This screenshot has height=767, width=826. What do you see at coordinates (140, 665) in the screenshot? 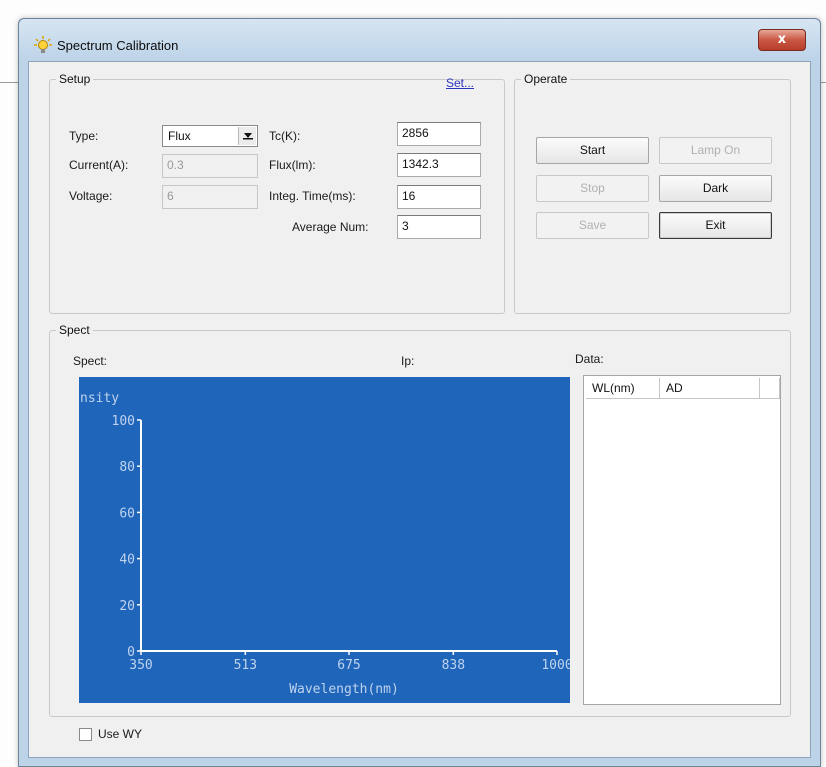
I see `x-tick-label: 350` at bounding box center [140, 665].